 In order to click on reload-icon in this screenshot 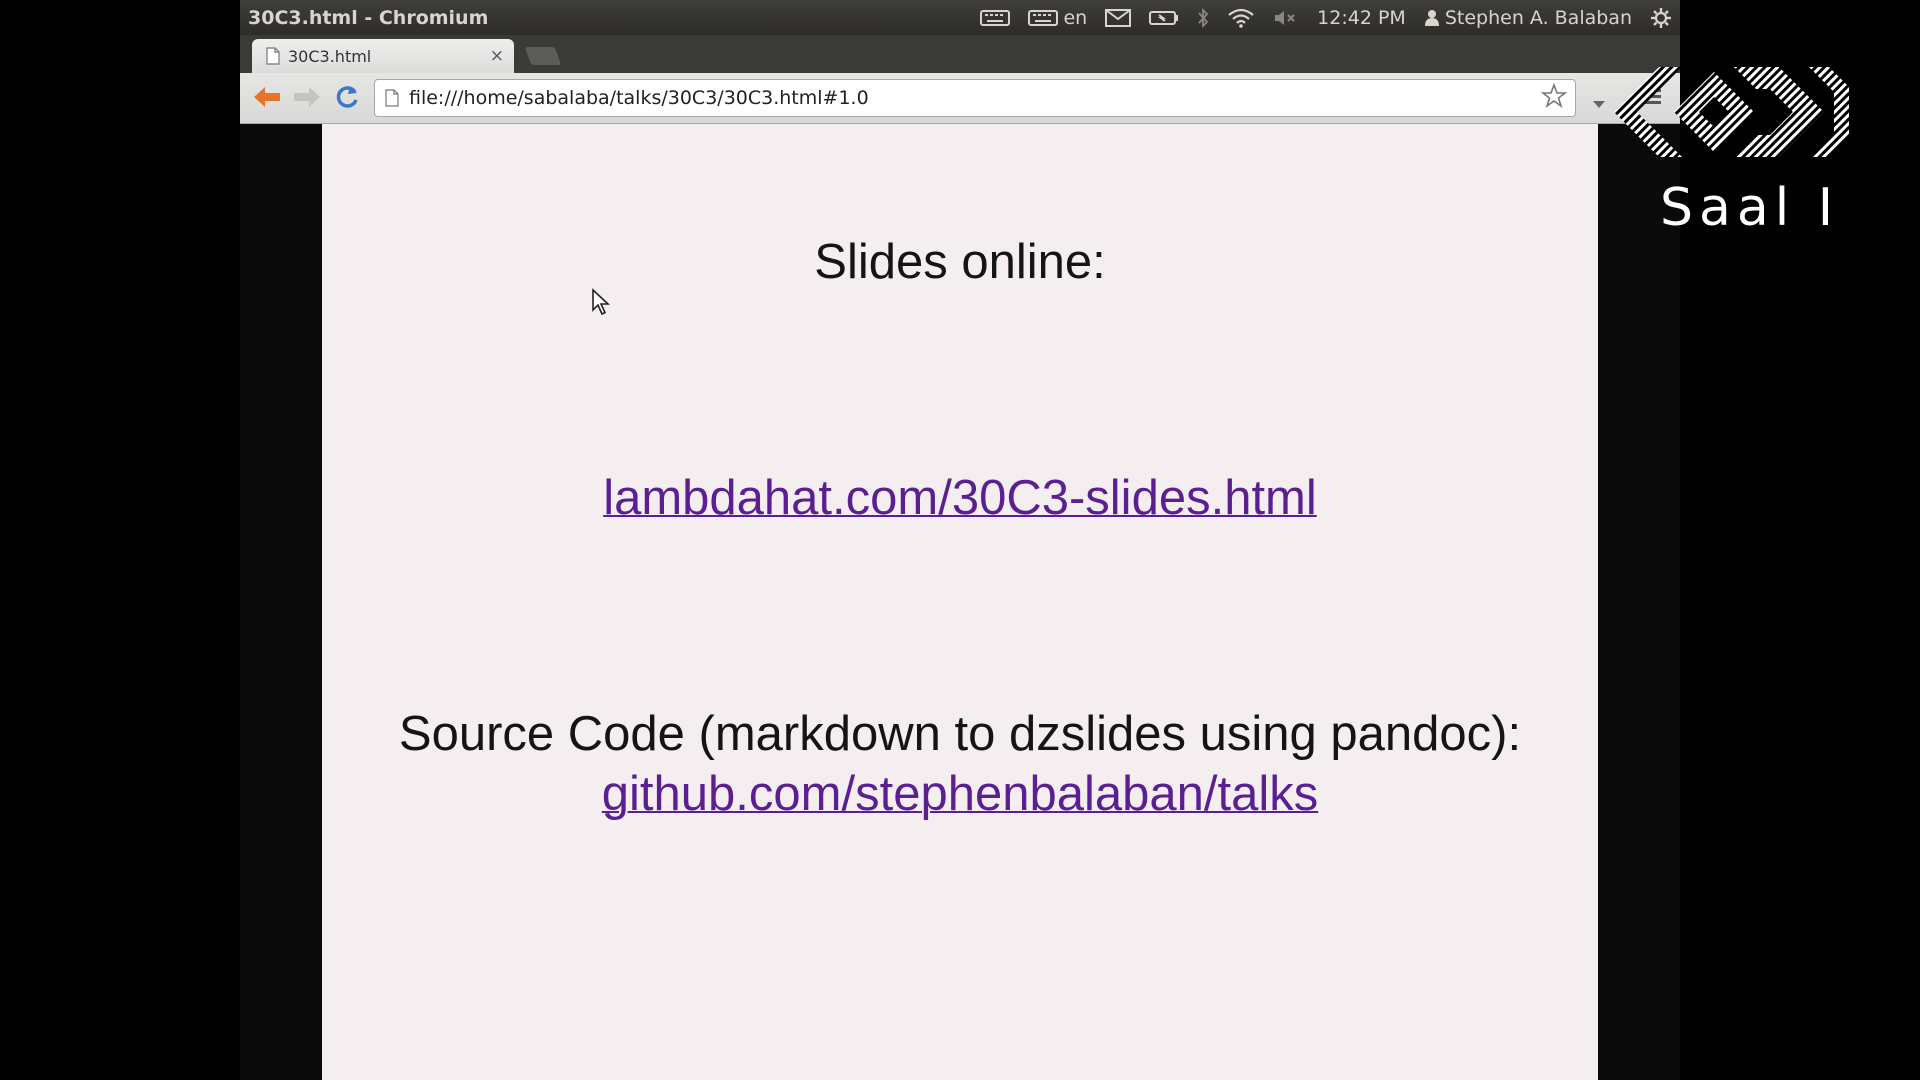, I will do `click(347, 99)`.